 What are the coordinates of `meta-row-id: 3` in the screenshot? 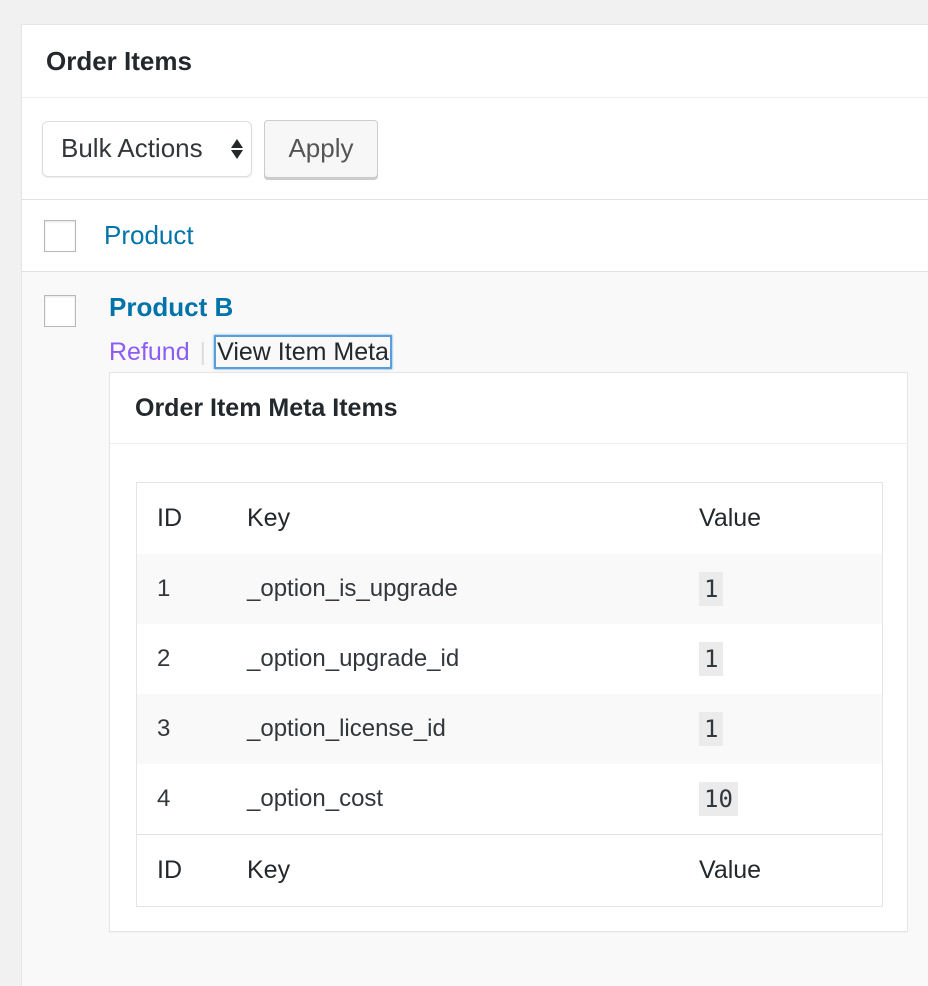 It's located at (164, 728).